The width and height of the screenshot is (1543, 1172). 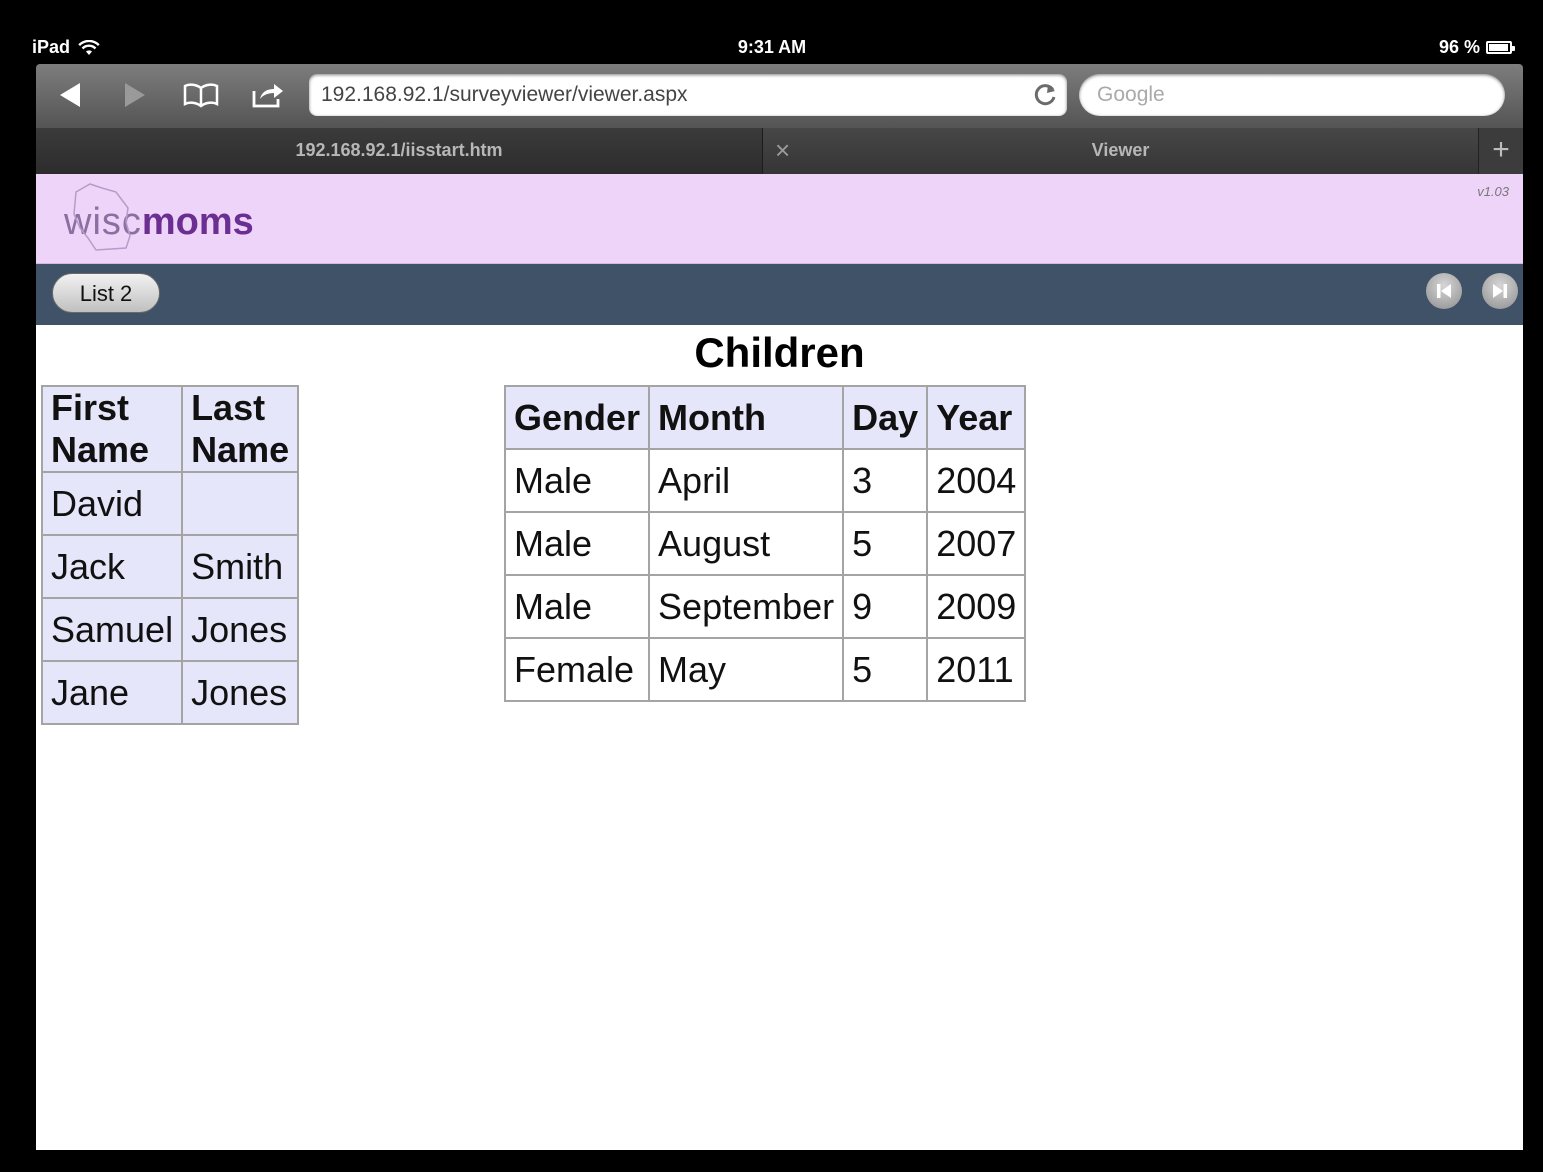 What do you see at coordinates (885, 417) in the screenshot?
I see `column-header-day: Day` at bounding box center [885, 417].